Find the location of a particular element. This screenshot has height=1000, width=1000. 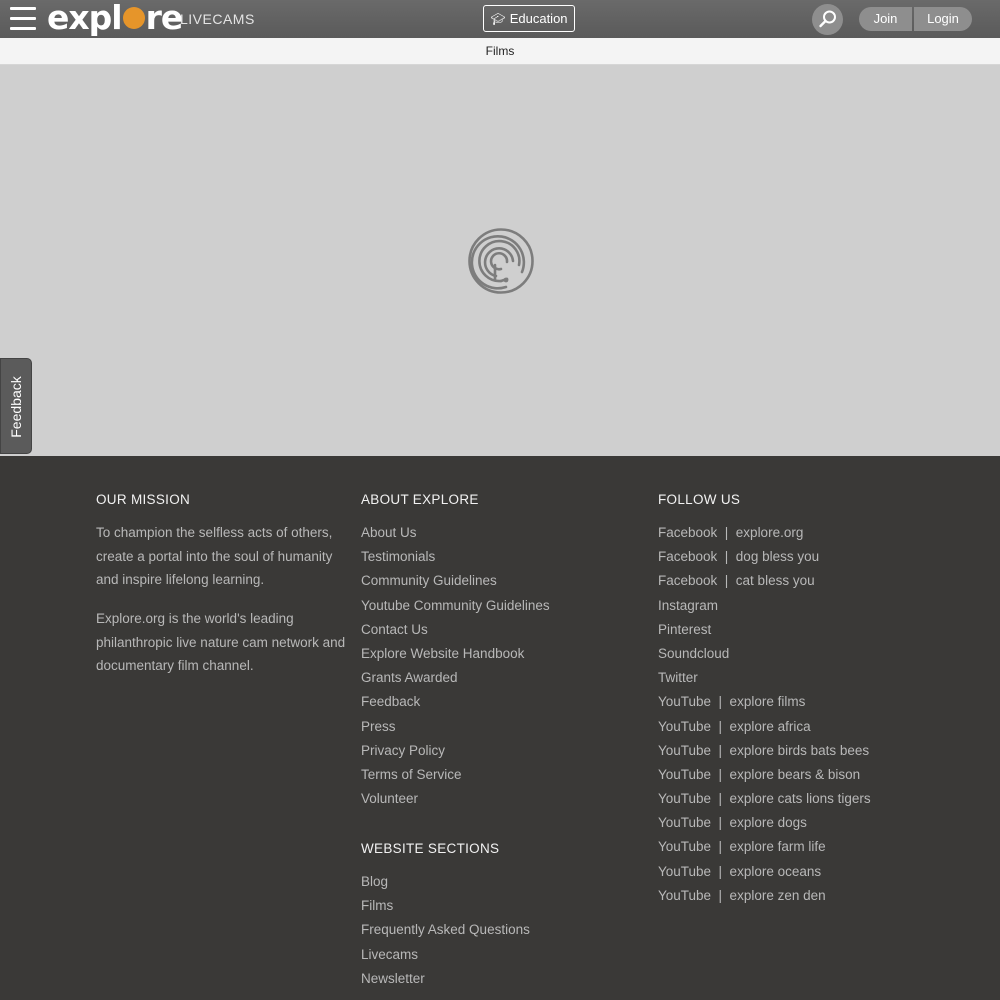

footer-link: Newsletter is located at coordinates (445, 979).